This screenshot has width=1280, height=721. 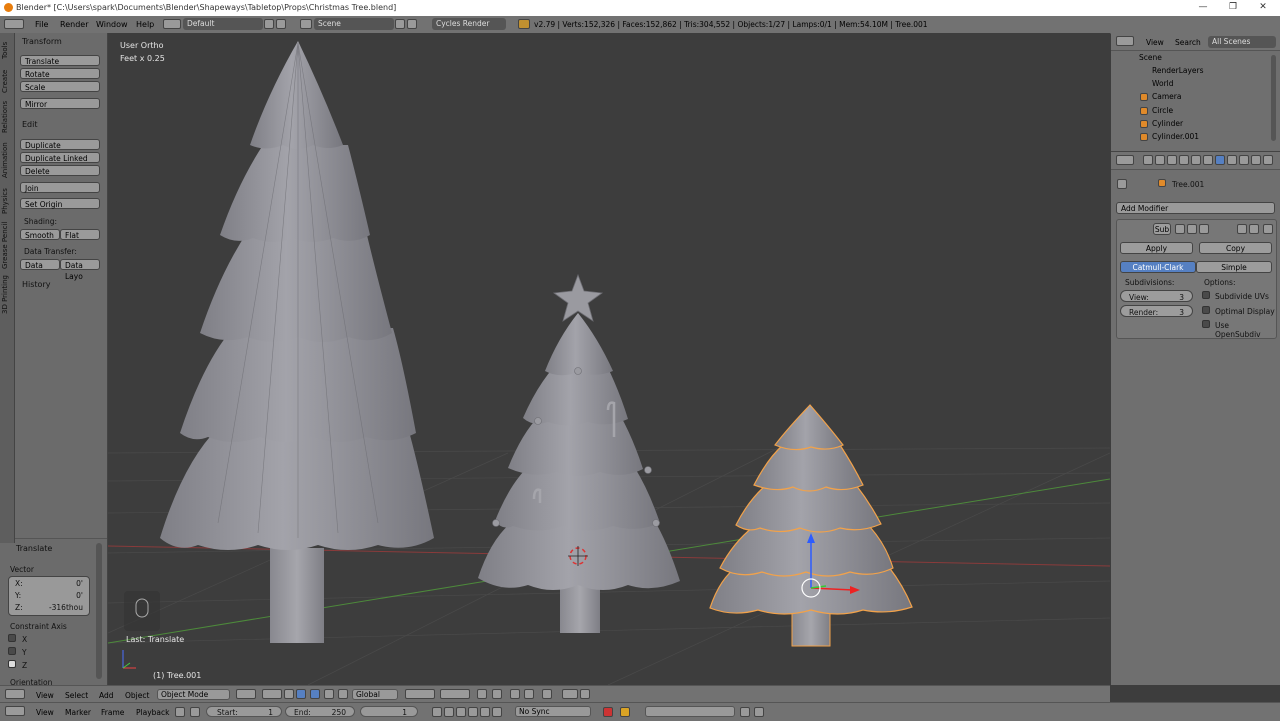 What do you see at coordinates (12, 638) in the screenshot?
I see `axis-x-checkbox` at bounding box center [12, 638].